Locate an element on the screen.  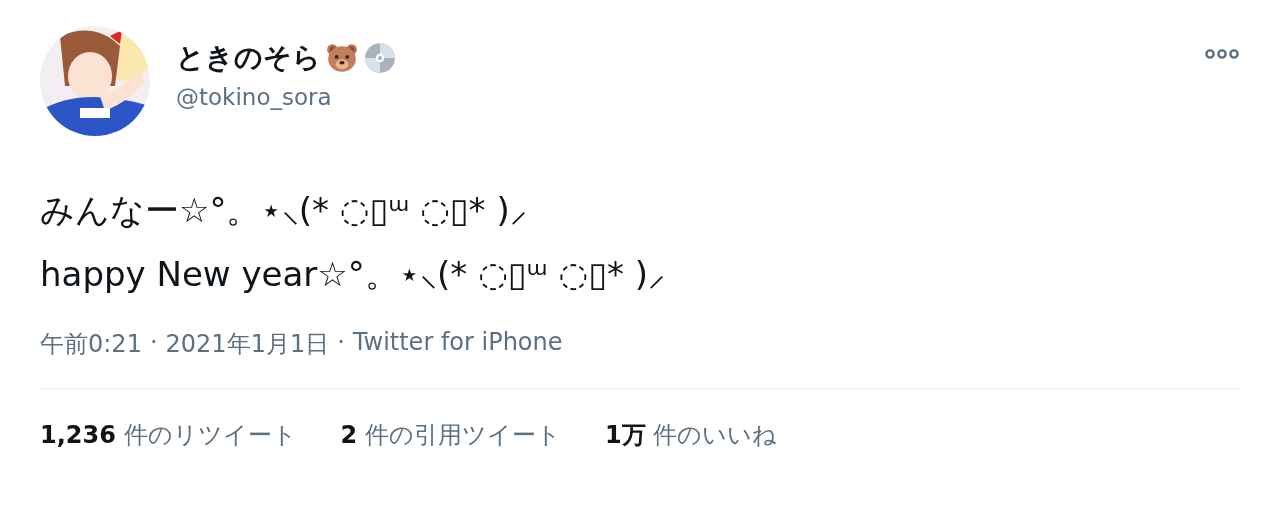
tweet-text: みんなー☆°。⋆⸜(* ◌▯ᵚ ◌▯* )⸝ is located at coordinates (284, 210).